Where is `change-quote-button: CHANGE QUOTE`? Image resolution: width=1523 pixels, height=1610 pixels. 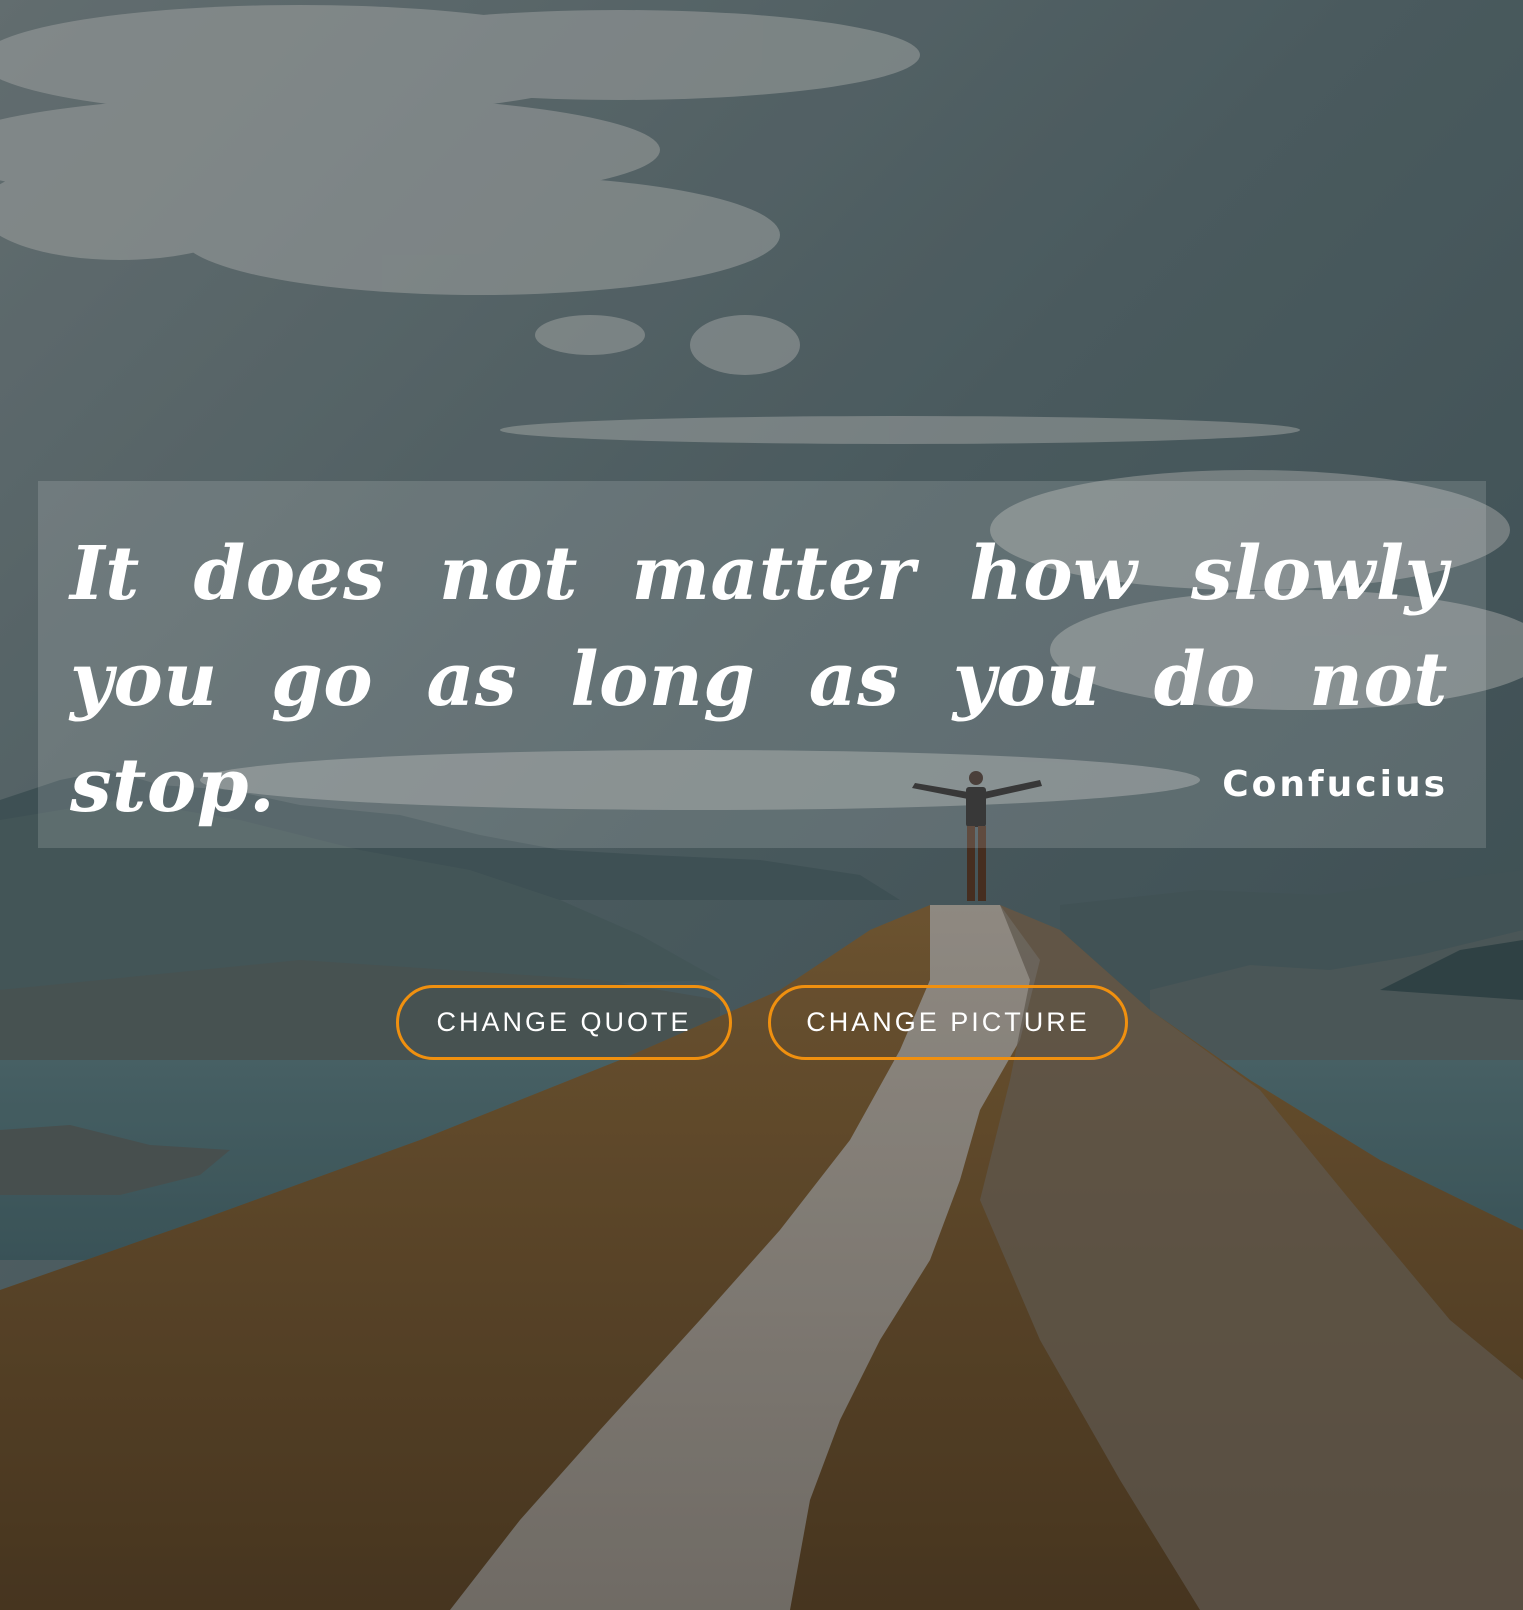
change-quote-button: CHANGE QUOTE is located at coordinates (564, 1022).